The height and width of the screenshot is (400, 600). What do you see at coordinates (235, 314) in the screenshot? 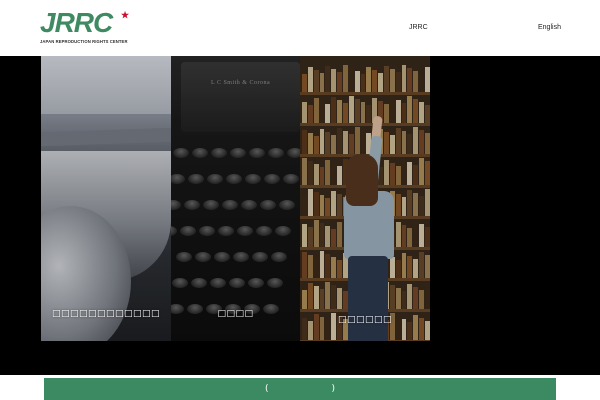
I see `panel-2-caption: □□□□` at bounding box center [235, 314].